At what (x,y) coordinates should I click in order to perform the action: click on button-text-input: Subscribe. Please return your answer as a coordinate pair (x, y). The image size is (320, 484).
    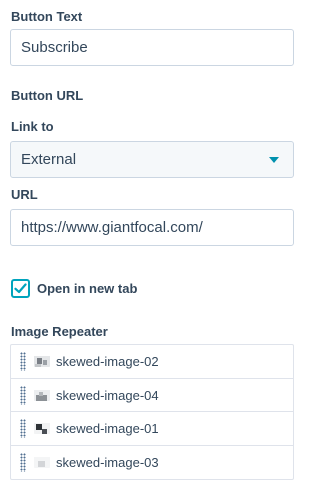
    Looking at the image, I should click on (152, 47).